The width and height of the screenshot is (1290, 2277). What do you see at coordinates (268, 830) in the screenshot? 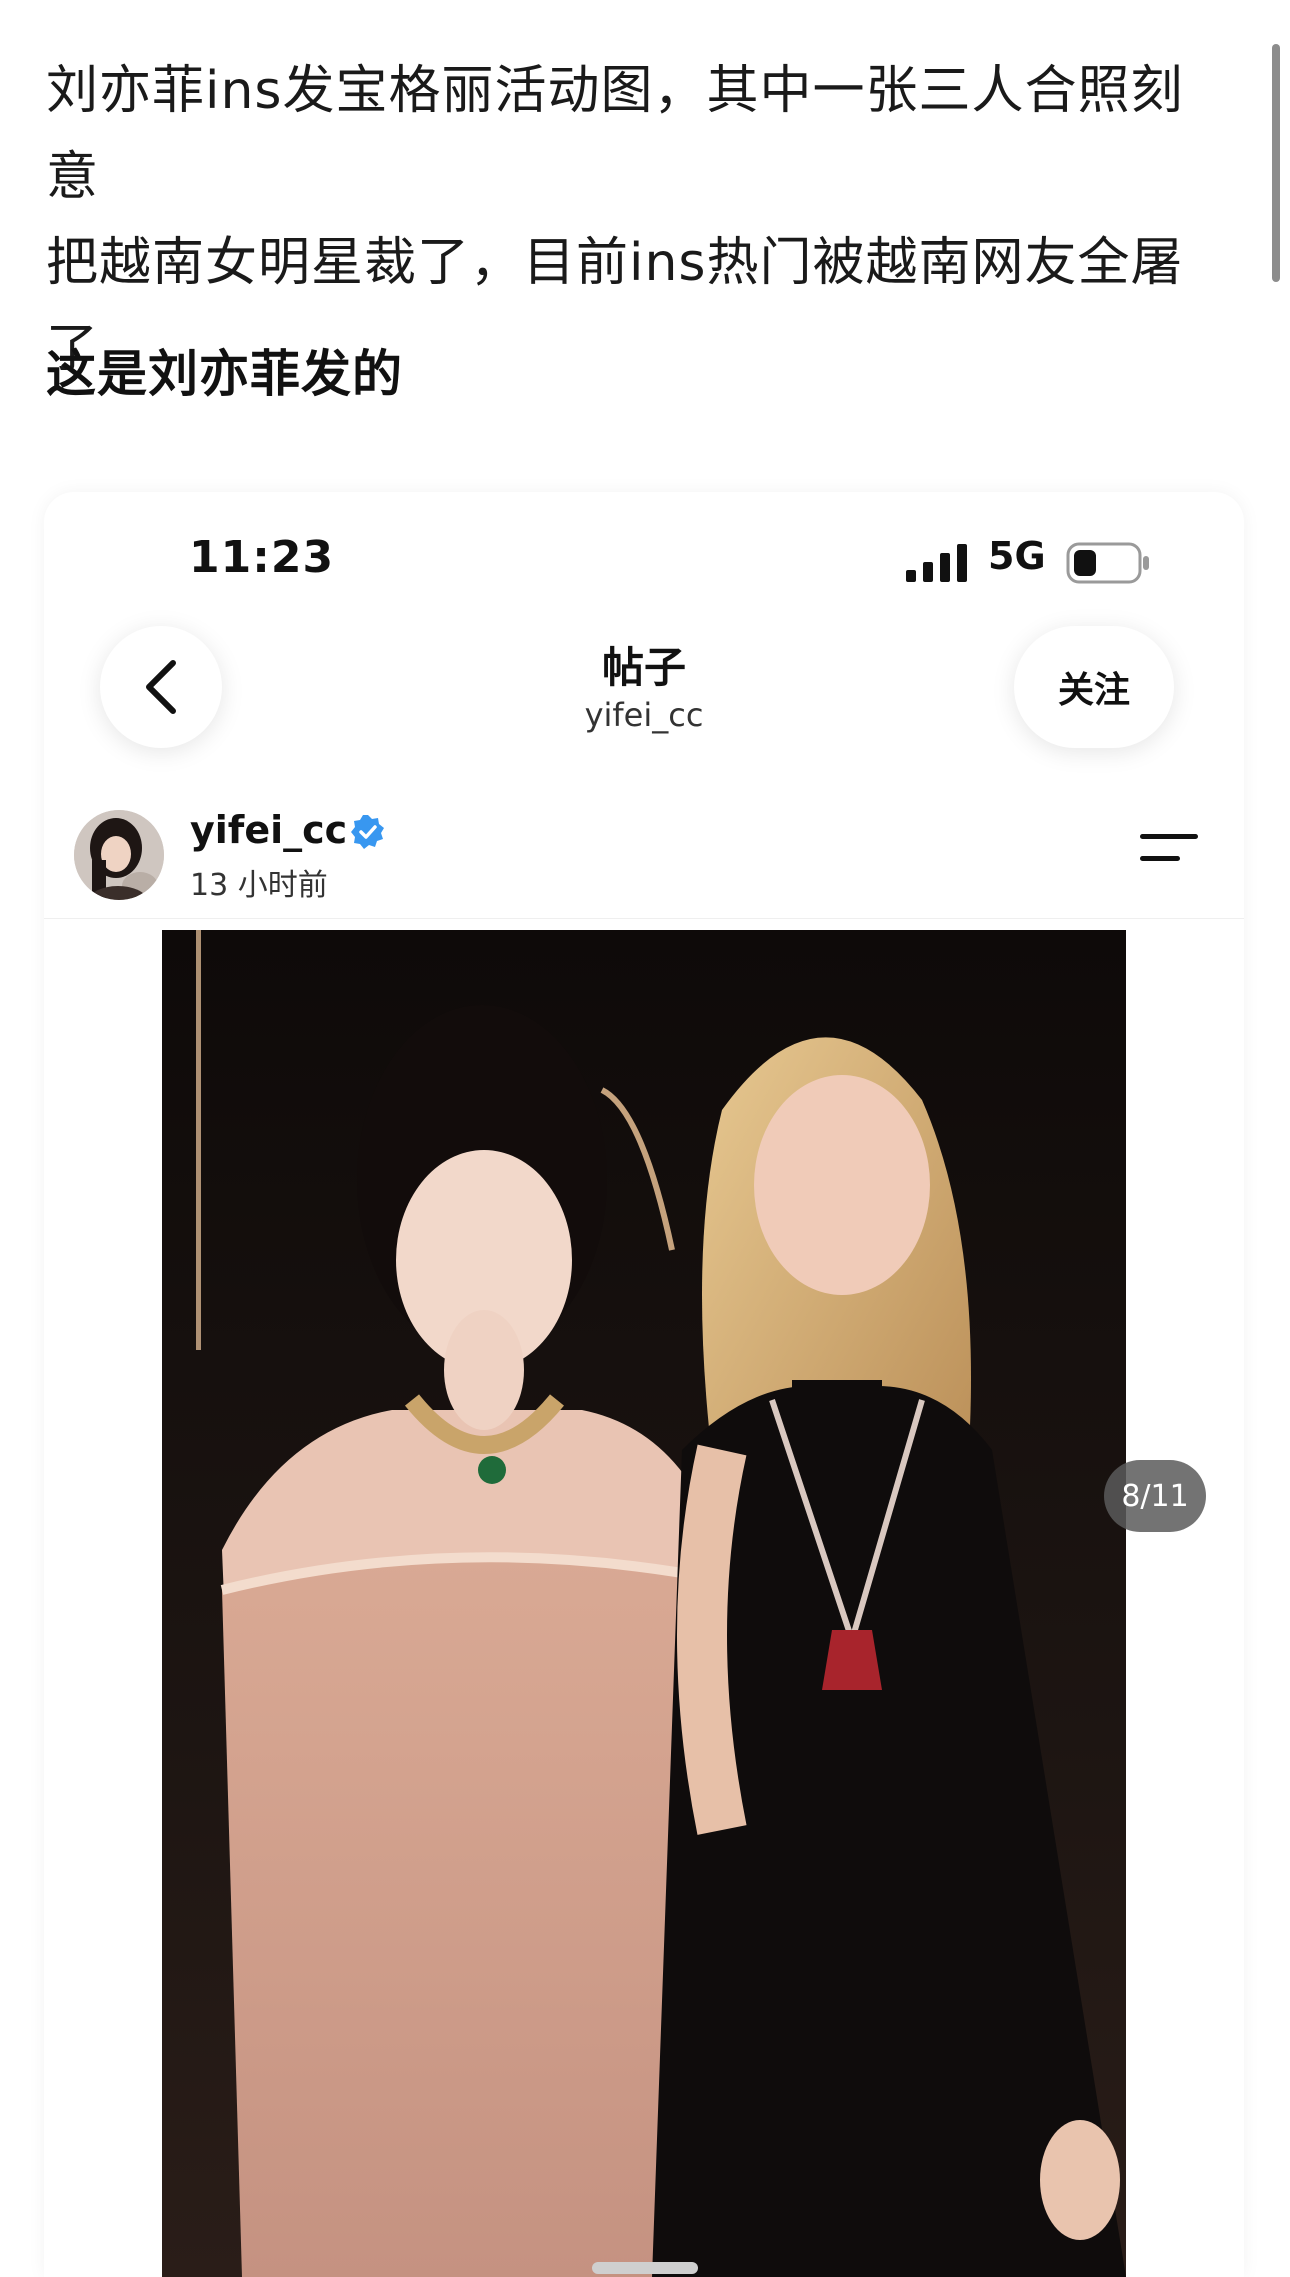
I see `post-username: yifei_cc` at bounding box center [268, 830].